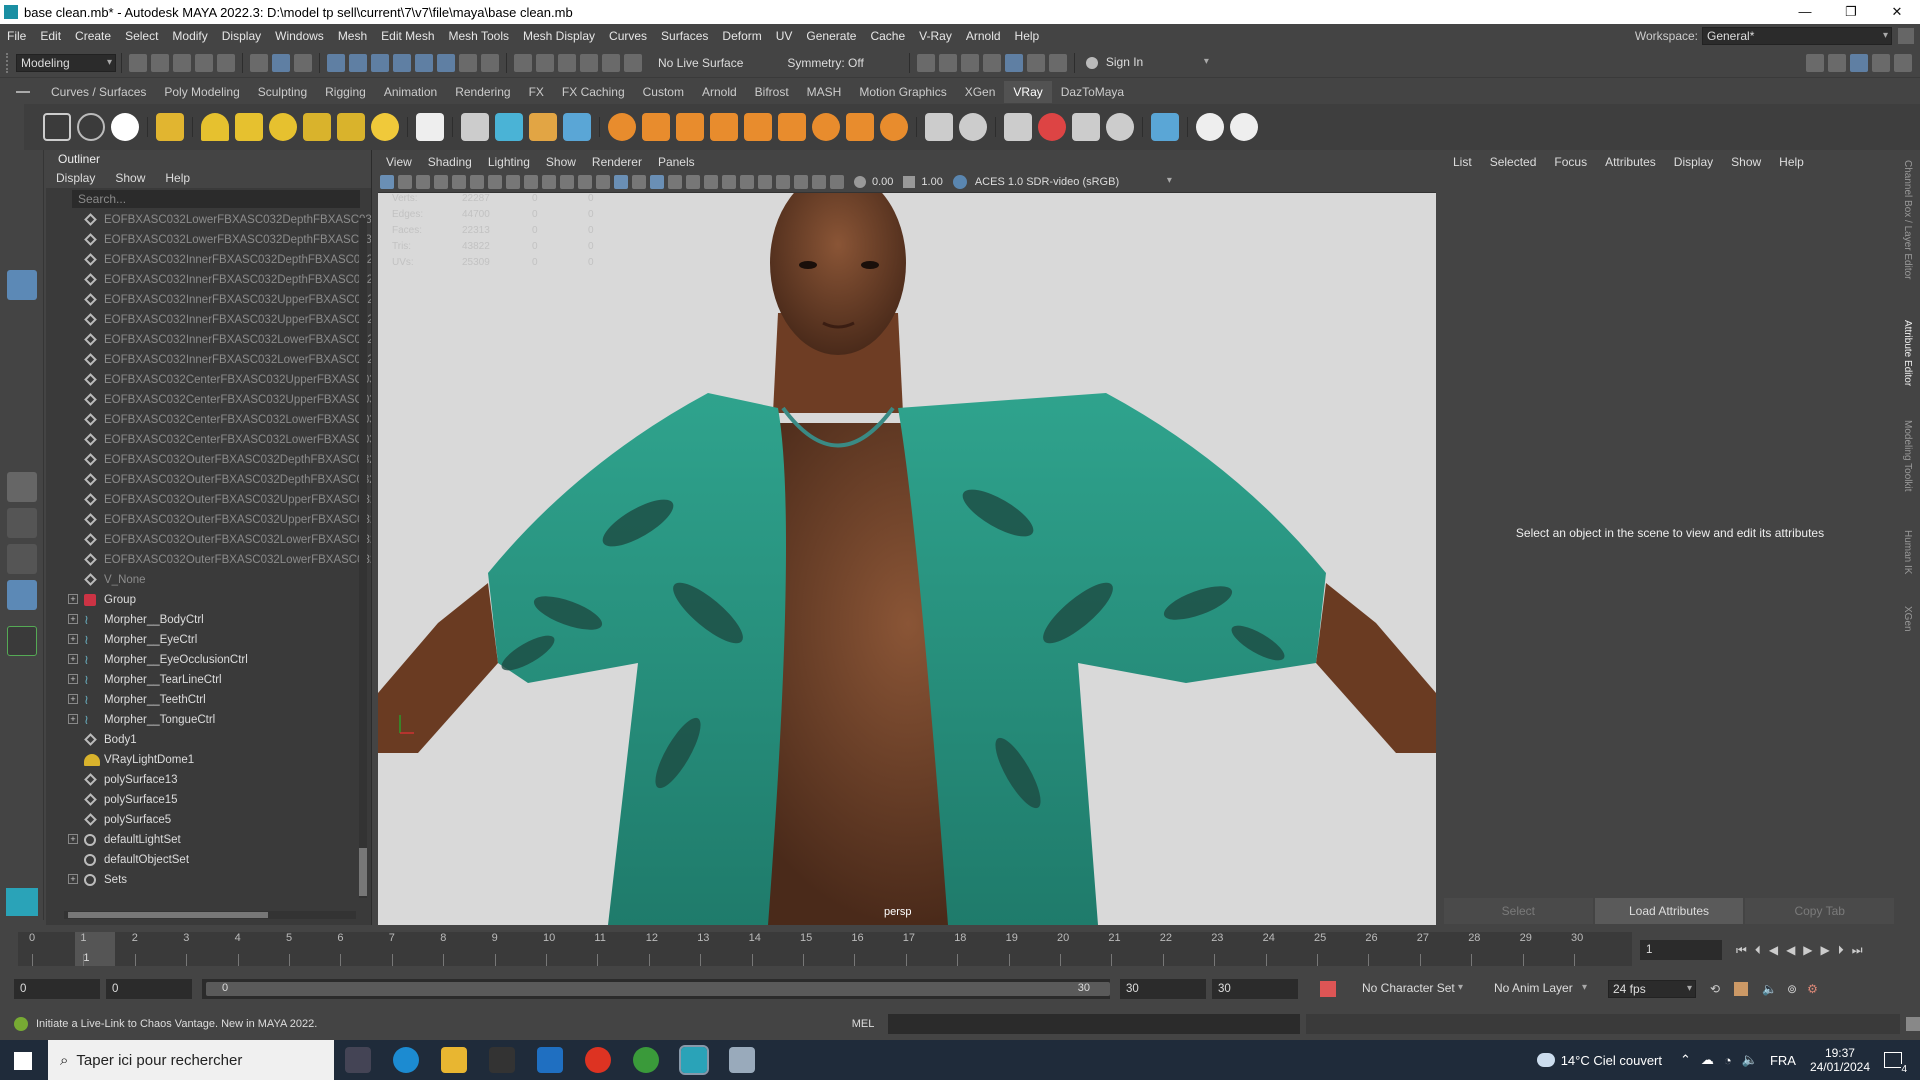 This screenshot has width=1920, height=1080. Describe the element at coordinates (208, 540) in the screenshot. I see `outliner-item: EOFBXASC032OuterFBXASC032LowerFBXASC032D` at that location.